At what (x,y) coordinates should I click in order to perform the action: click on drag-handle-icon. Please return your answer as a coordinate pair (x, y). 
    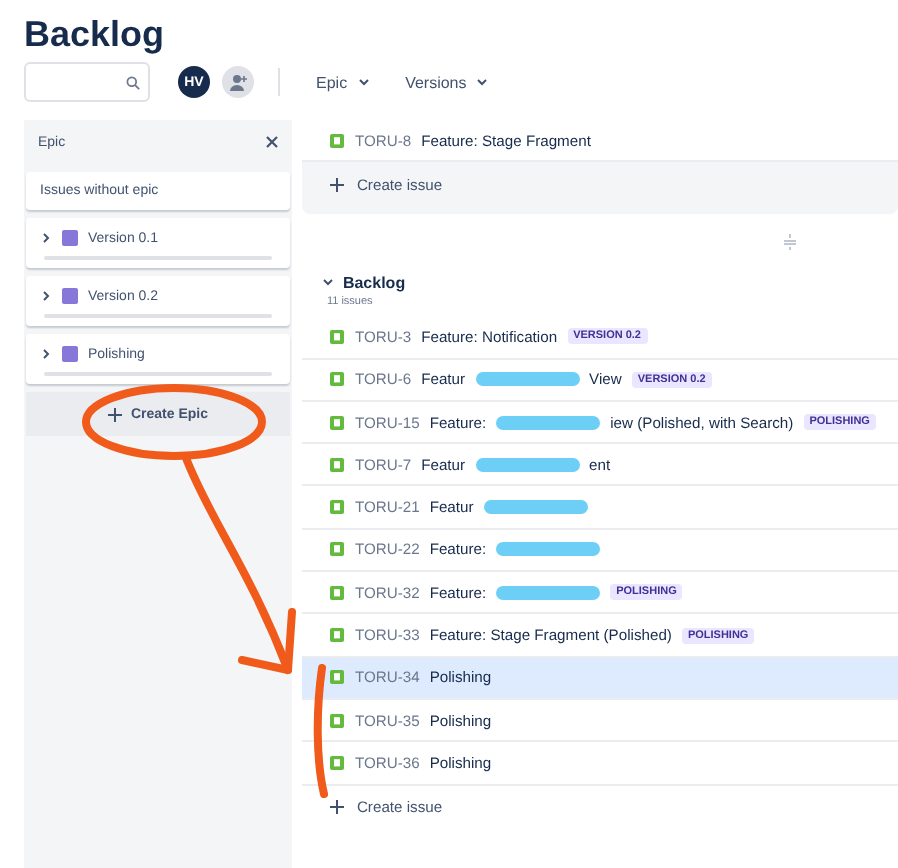
    Looking at the image, I should click on (790, 241).